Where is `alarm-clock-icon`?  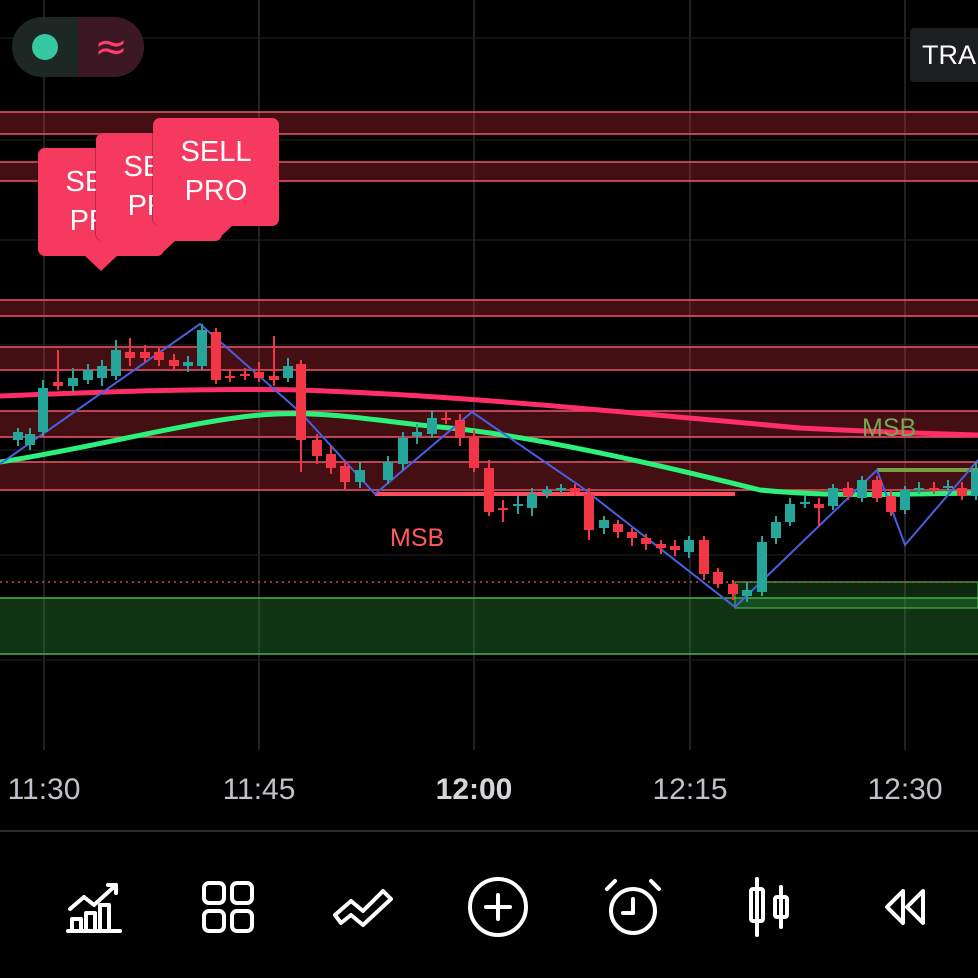
alarm-clock-icon is located at coordinates (633, 907).